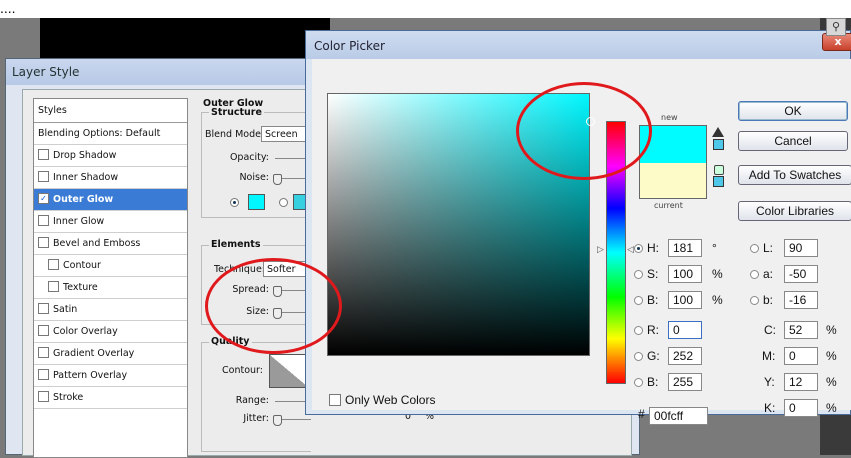 The image size is (851, 458). What do you see at coordinates (768, 300) in the screenshot?
I see `b-channel-label: b:` at bounding box center [768, 300].